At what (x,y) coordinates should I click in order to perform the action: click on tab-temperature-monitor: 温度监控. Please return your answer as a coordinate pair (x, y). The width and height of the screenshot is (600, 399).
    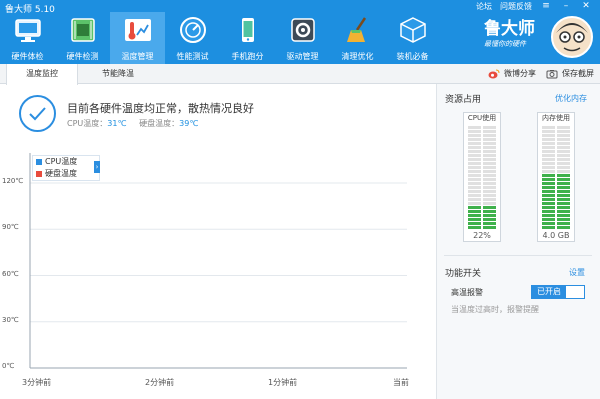
    Looking at the image, I should click on (42, 74).